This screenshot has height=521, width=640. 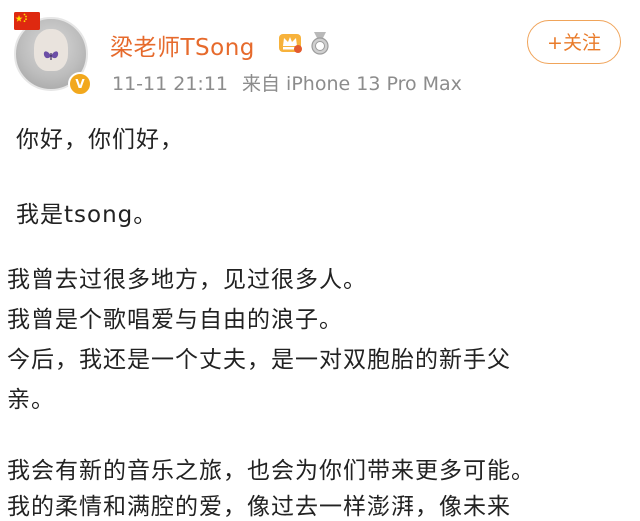 What do you see at coordinates (320, 43) in the screenshot?
I see `medal-badge-icon` at bounding box center [320, 43].